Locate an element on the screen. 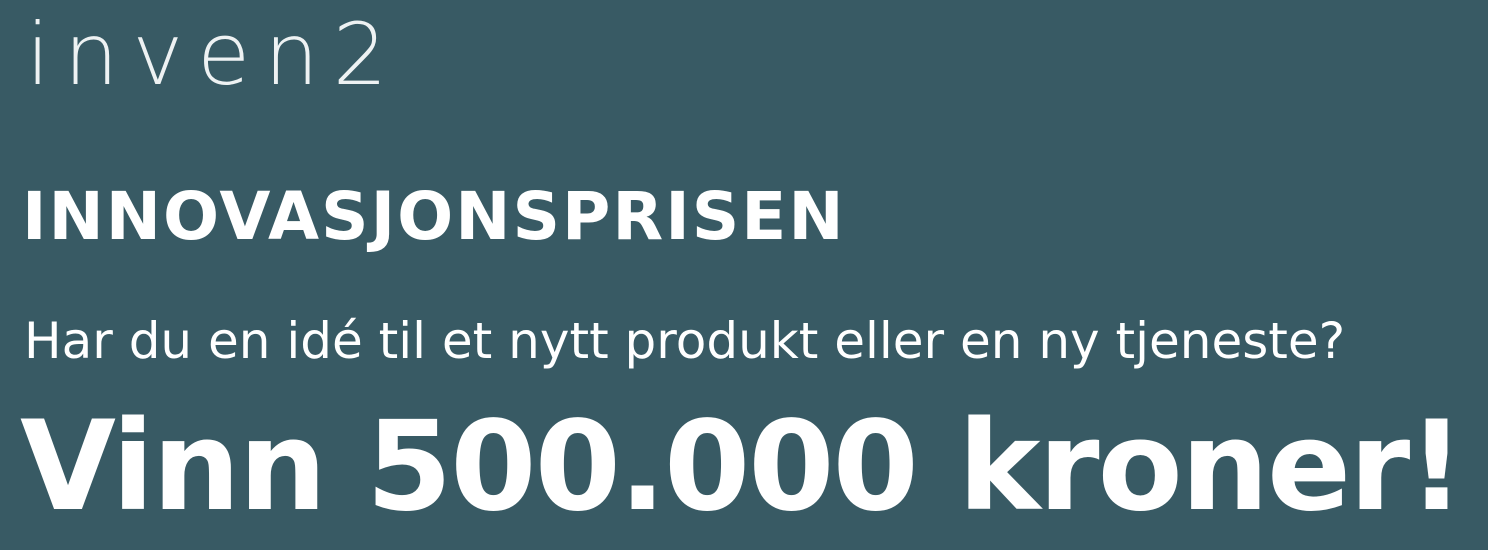  inven2-logo: inven2 is located at coordinates (214, 55).